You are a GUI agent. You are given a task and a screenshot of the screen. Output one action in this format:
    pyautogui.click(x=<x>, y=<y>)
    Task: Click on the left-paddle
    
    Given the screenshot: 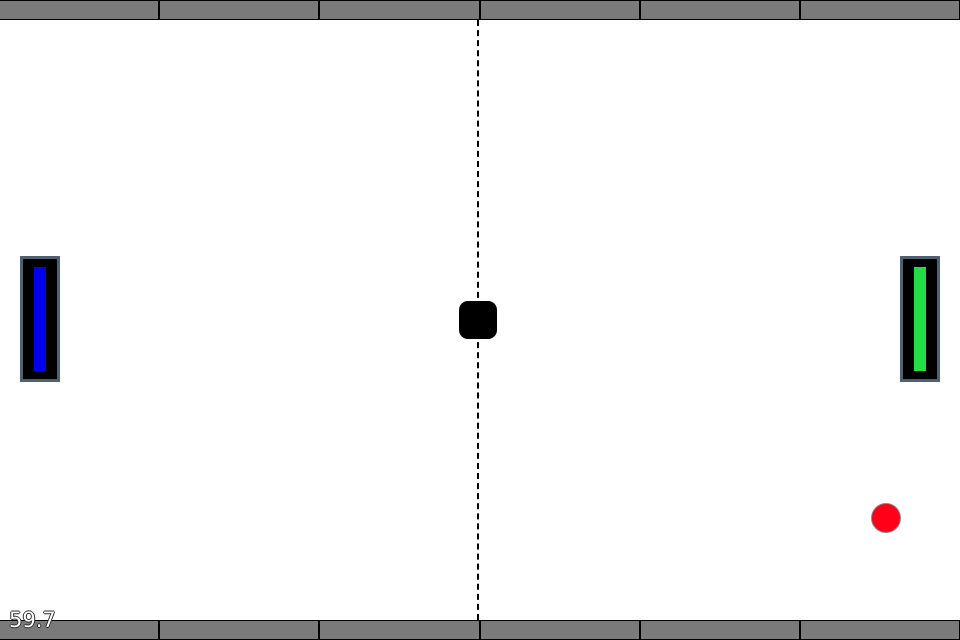 What is the action you would take?
    pyautogui.click(x=40, y=319)
    